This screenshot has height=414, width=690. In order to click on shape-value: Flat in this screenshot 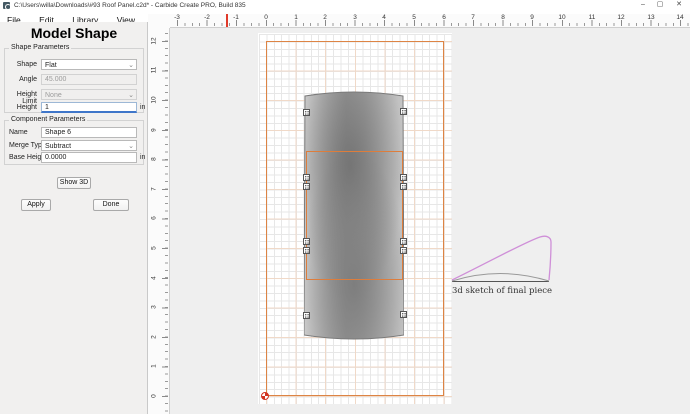, I will do `click(51, 65)`.